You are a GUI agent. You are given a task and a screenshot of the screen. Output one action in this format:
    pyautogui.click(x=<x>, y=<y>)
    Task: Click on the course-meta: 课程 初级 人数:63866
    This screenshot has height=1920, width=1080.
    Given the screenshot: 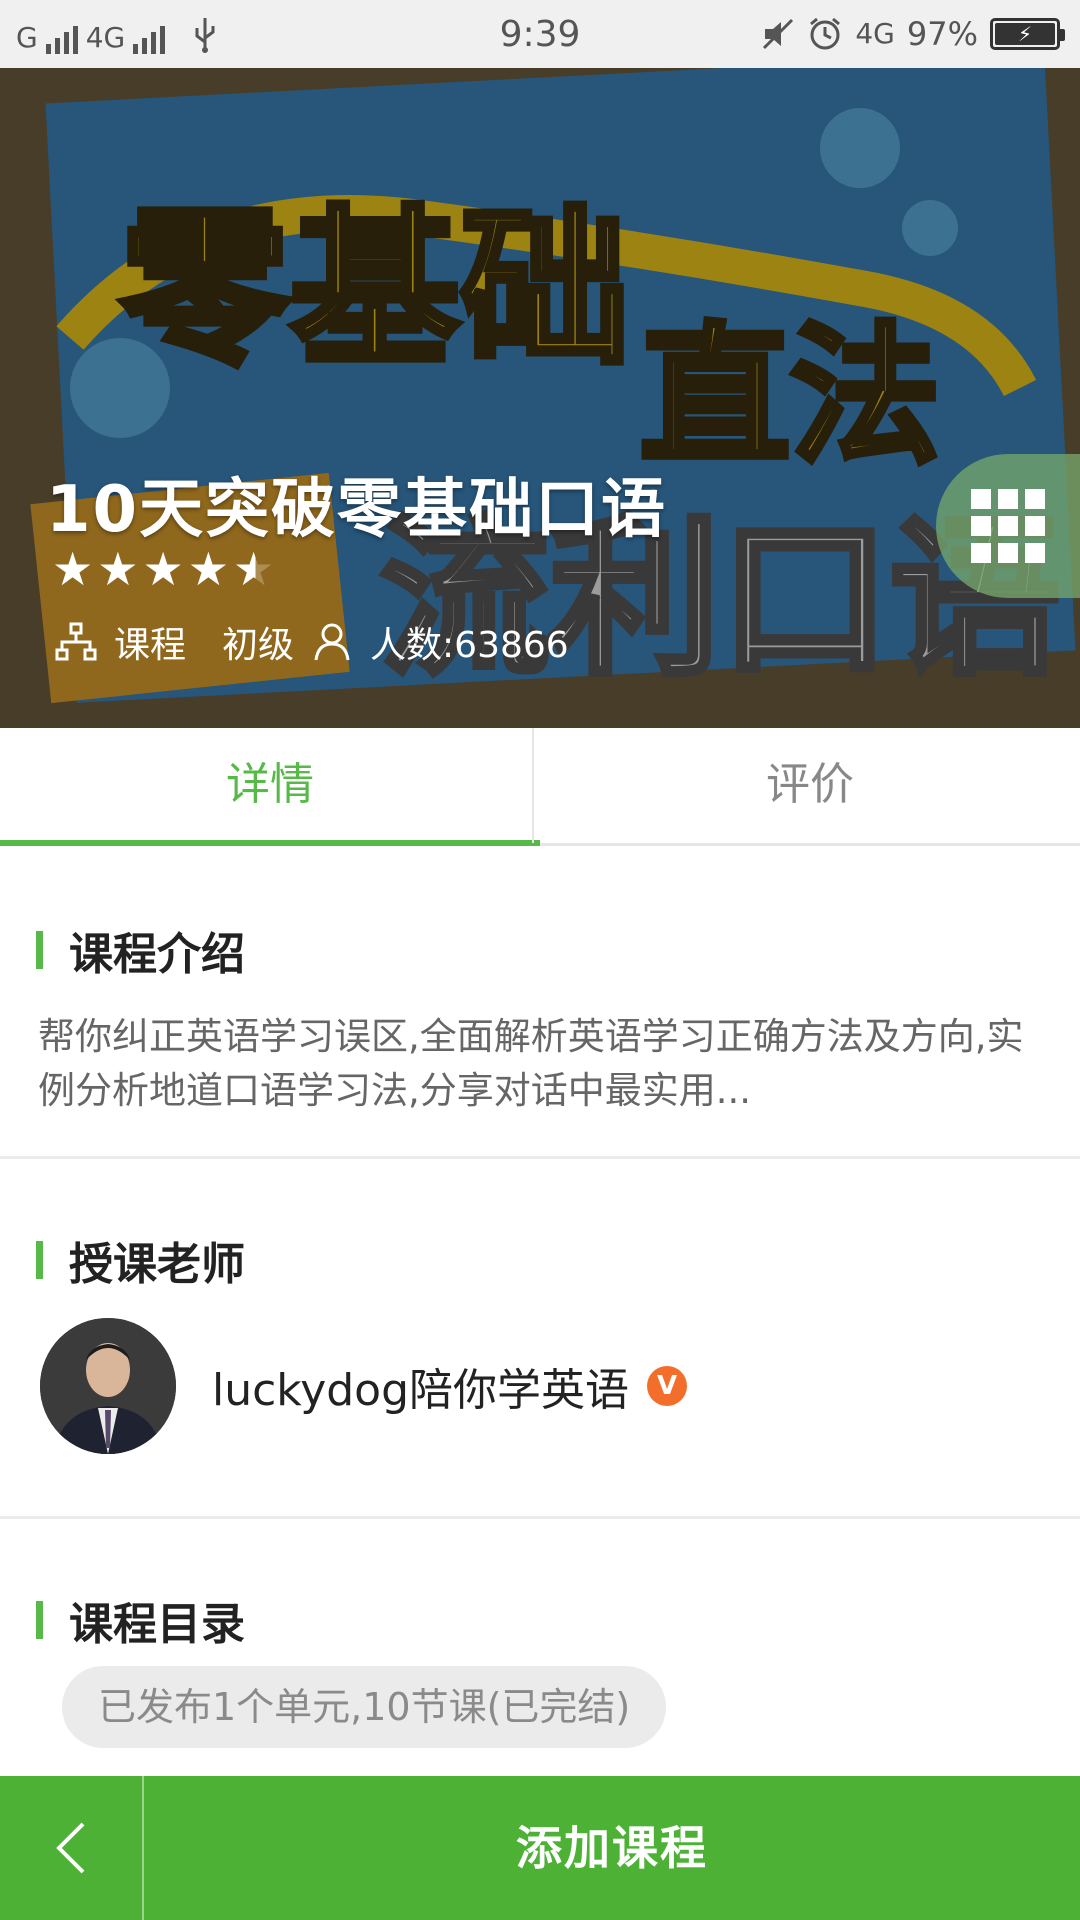 What is the action you would take?
    pyautogui.click(x=311, y=642)
    